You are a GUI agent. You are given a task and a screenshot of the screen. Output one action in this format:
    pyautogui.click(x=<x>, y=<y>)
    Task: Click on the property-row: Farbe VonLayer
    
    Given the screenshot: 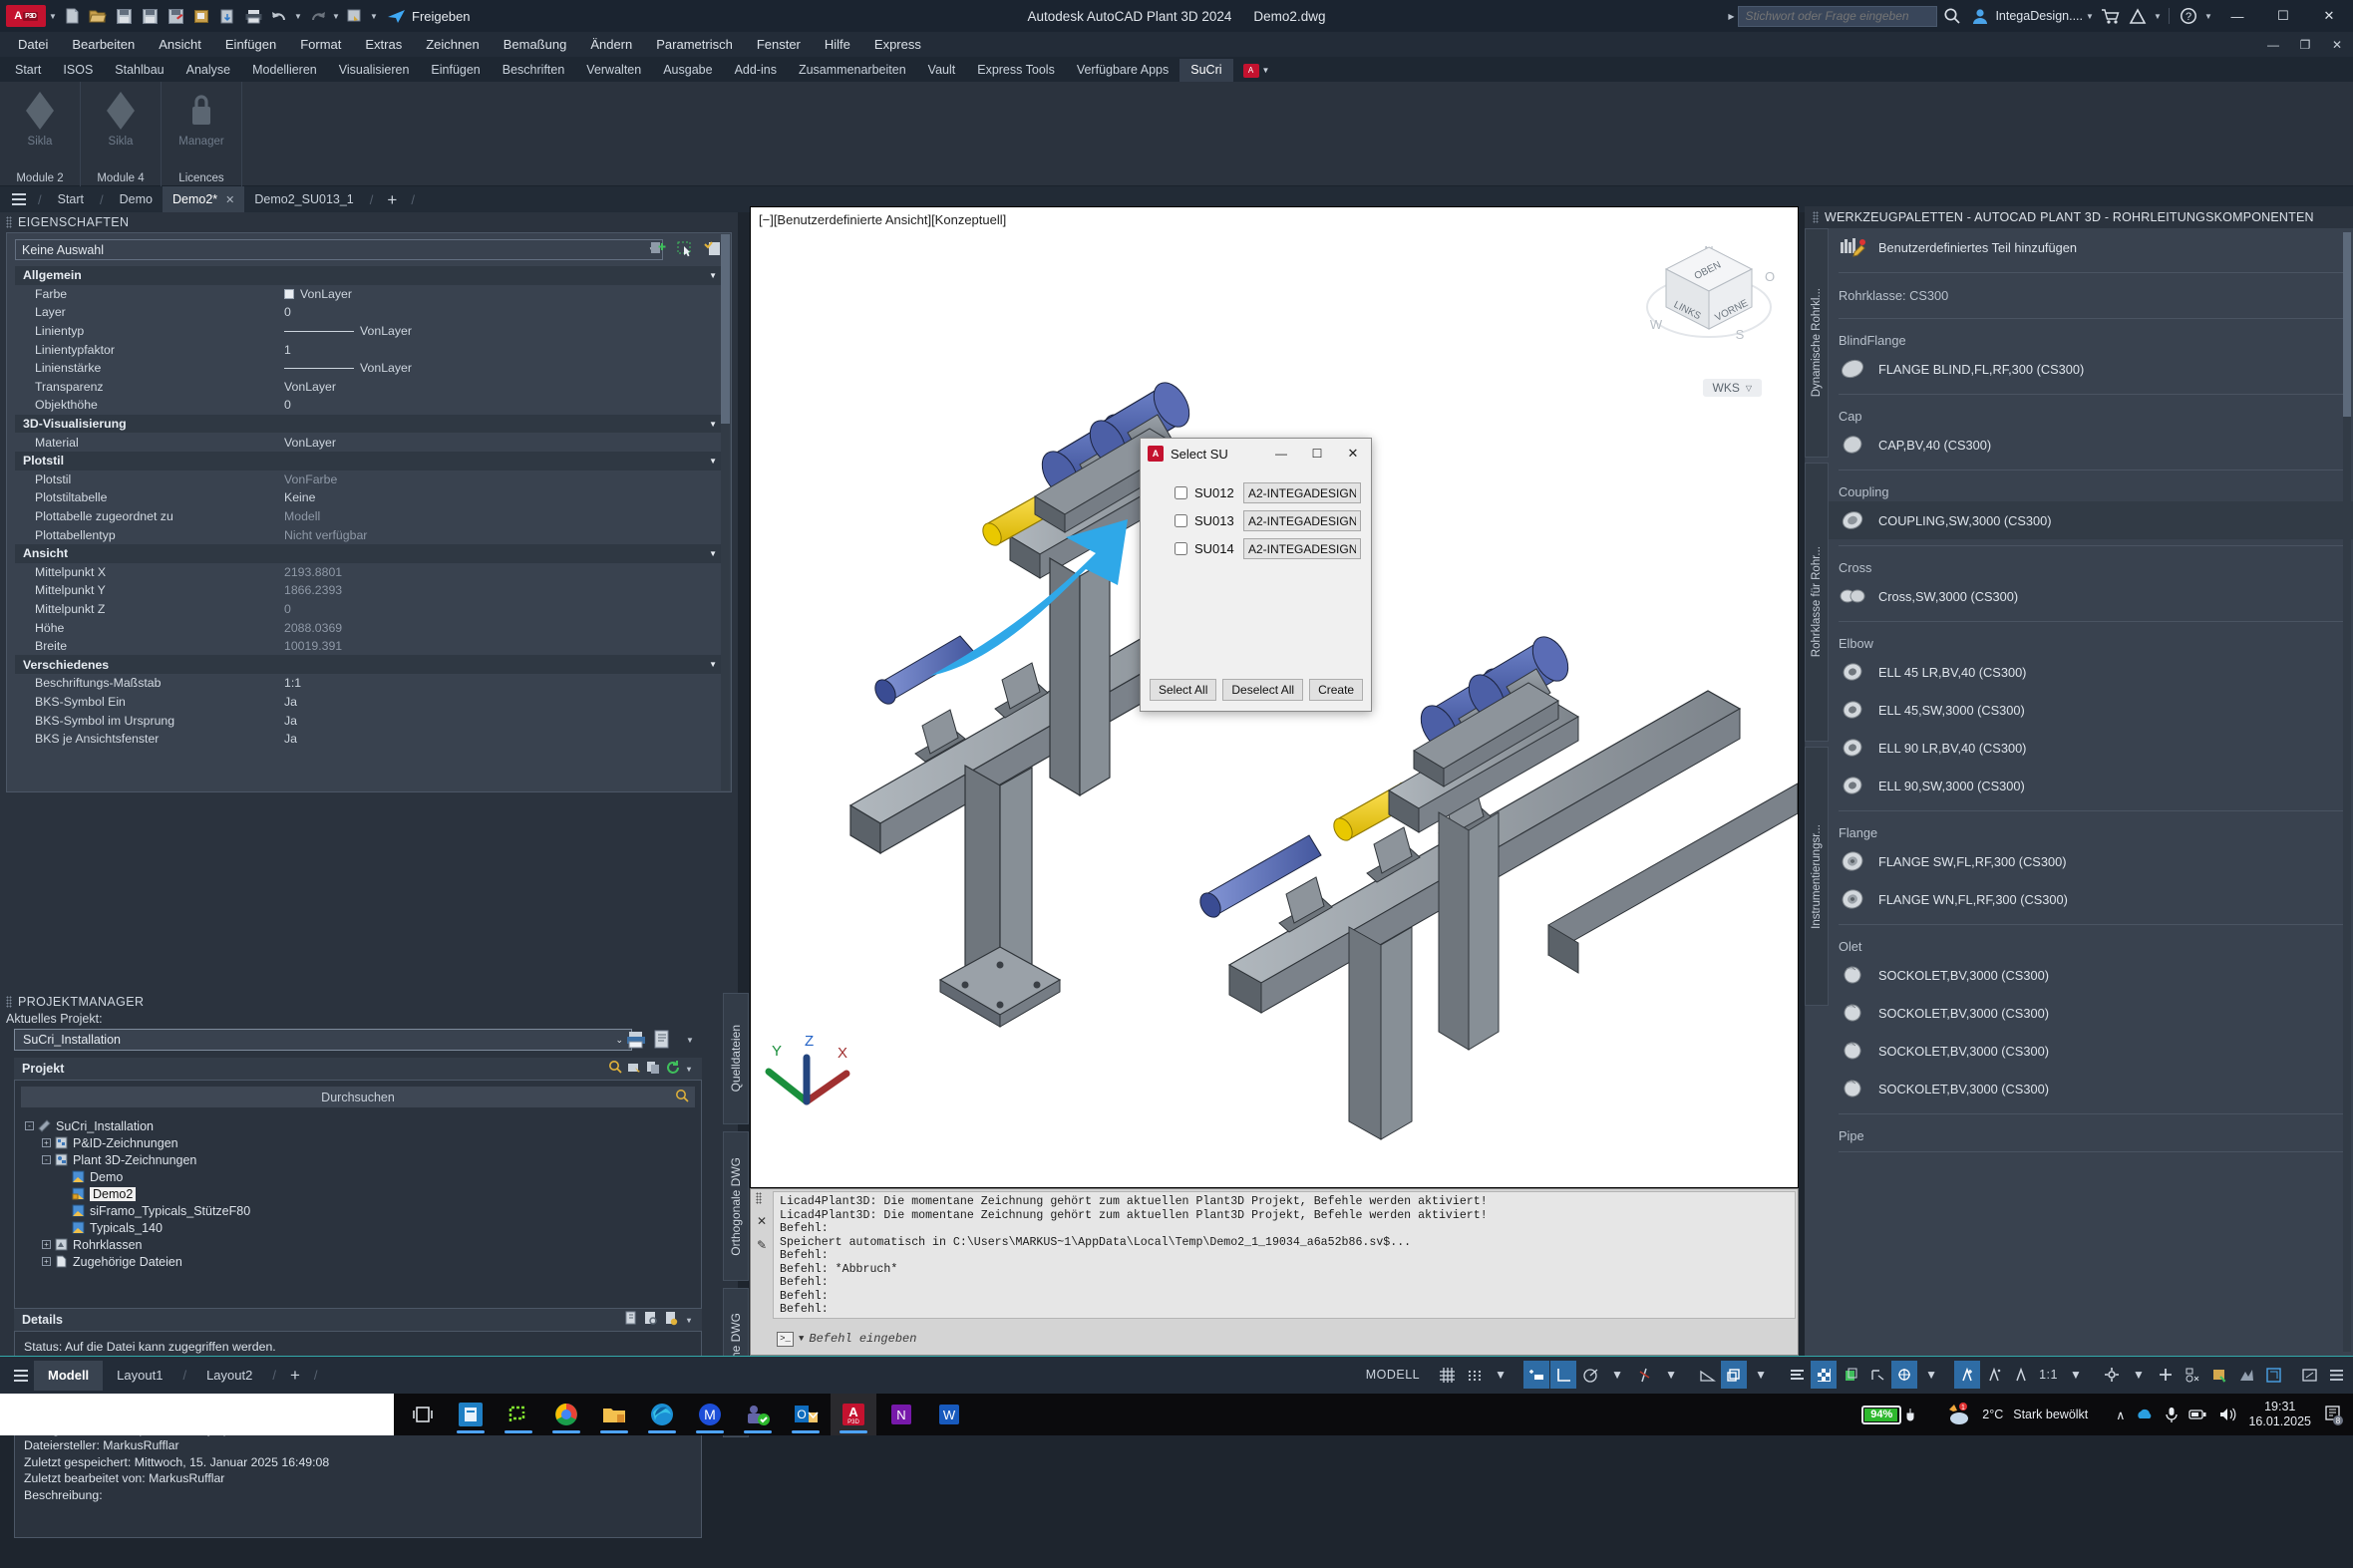 What is the action you would take?
    pyautogui.click(x=370, y=294)
    